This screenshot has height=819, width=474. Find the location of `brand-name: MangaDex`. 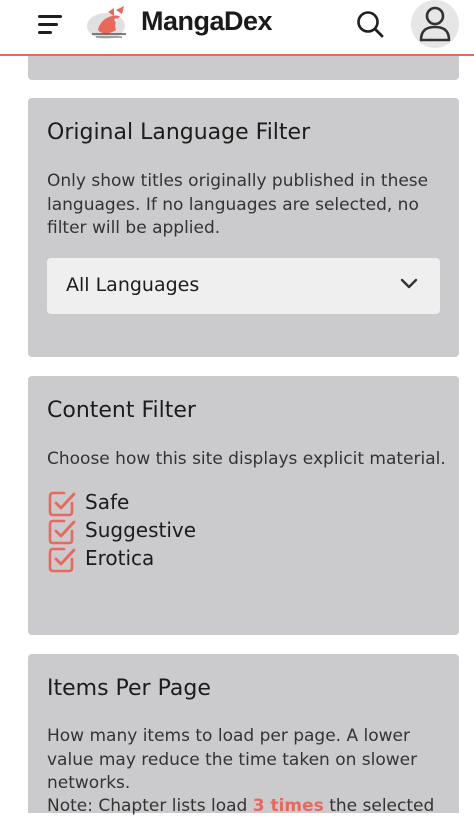

brand-name: MangaDex is located at coordinates (207, 21).